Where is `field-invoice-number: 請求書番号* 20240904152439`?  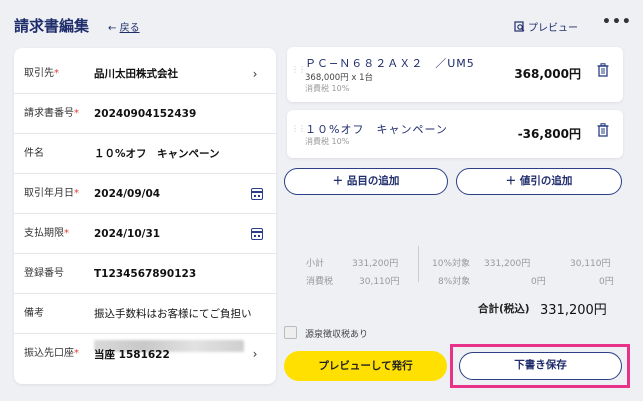 field-invoice-number: 請求書番号* 20240904152439 is located at coordinates (145, 114).